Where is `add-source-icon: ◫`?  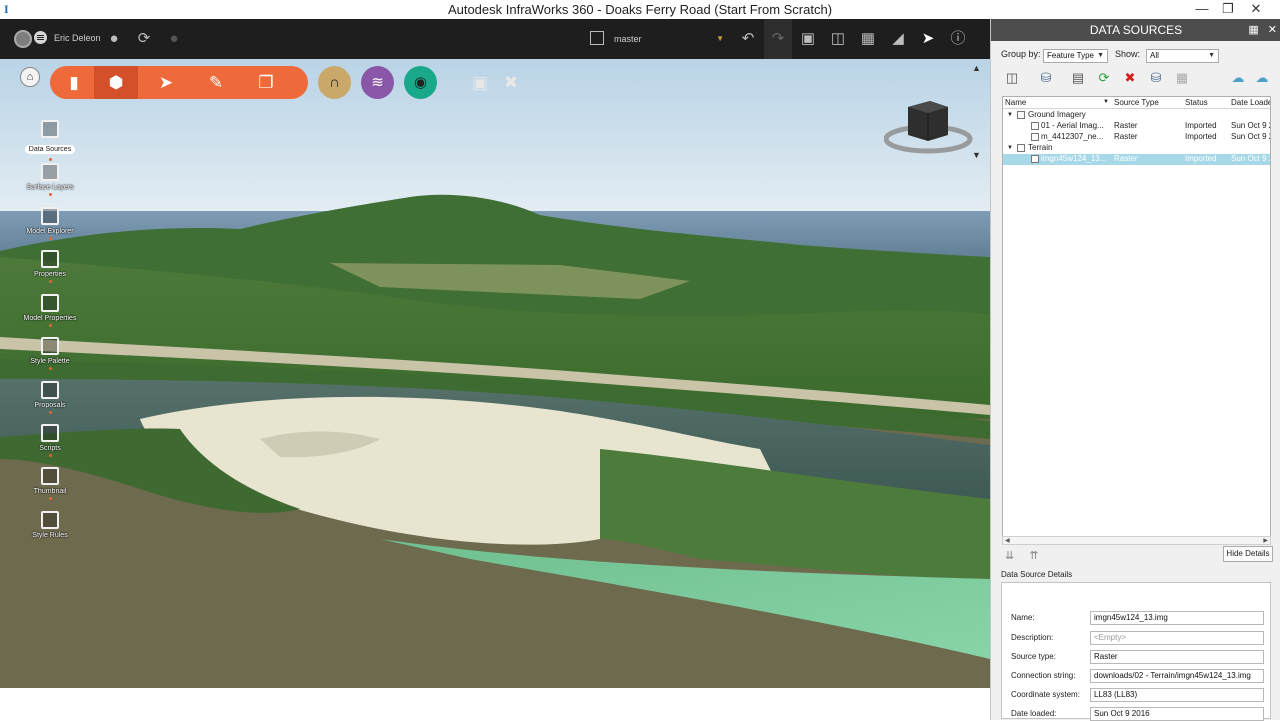 add-source-icon: ◫ is located at coordinates (1012, 78).